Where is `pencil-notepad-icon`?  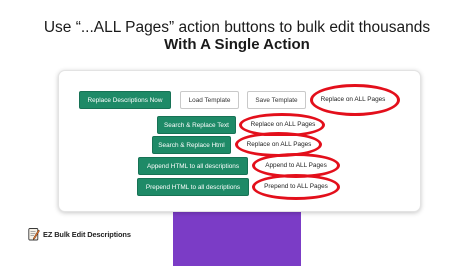 pencil-notepad-icon is located at coordinates (34, 234).